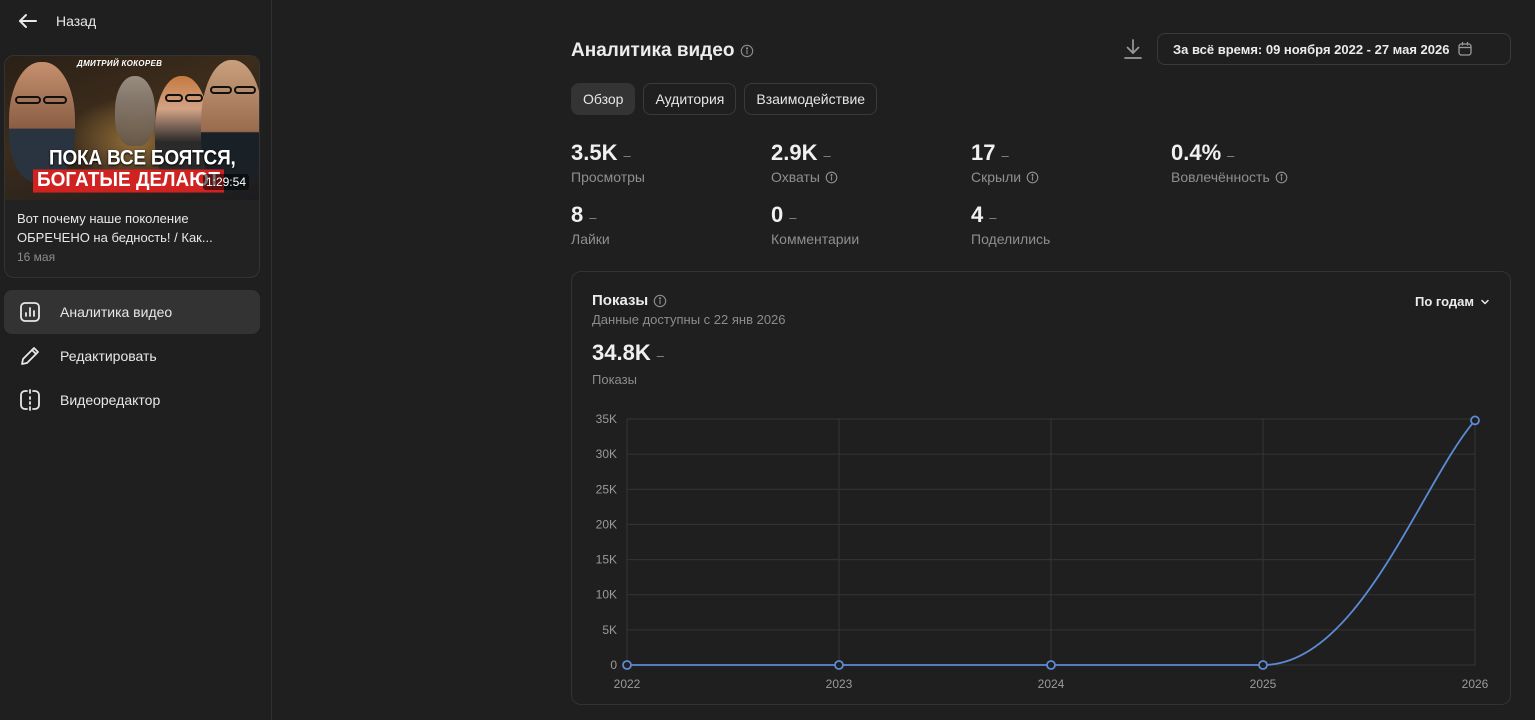 This screenshot has height=720, width=1535. I want to click on metric-value: 0.4% –, so click(1266, 153).